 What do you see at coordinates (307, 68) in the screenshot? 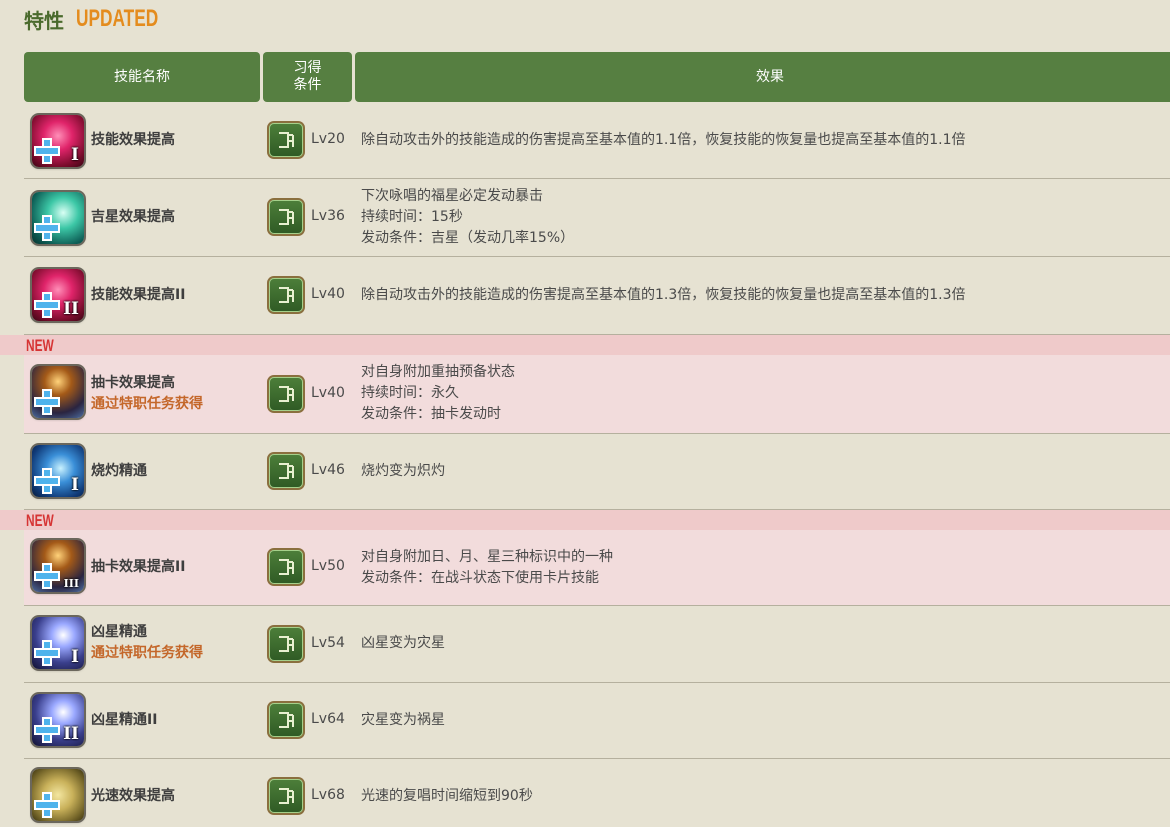
I see `condition-header-line1: 习得` at bounding box center [307, 68].